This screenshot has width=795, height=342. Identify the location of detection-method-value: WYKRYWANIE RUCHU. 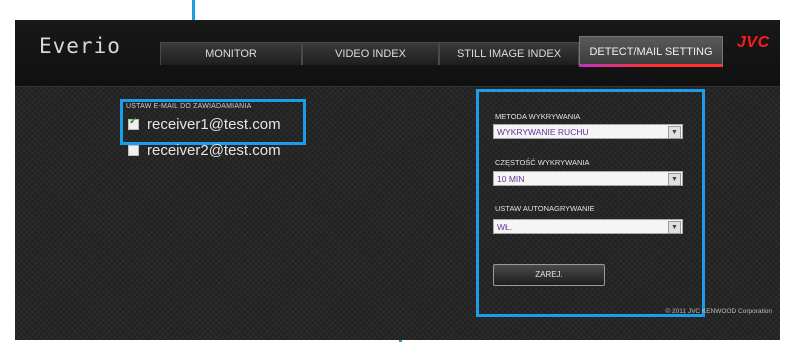
(543, 132).